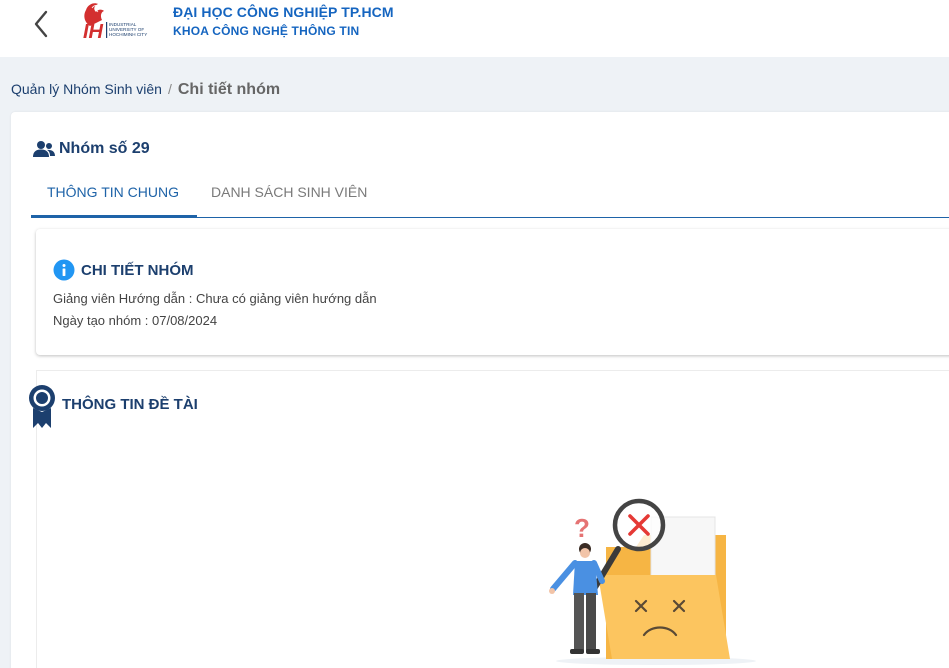 Image resolution: width=949 pixels, height=668 pixels. What do you see at coordinates (135, 320) in the screenshot?
I see `created-date-info: Ngày tạo nhóm : 07/08/2024` at bounding box center [135, 320].